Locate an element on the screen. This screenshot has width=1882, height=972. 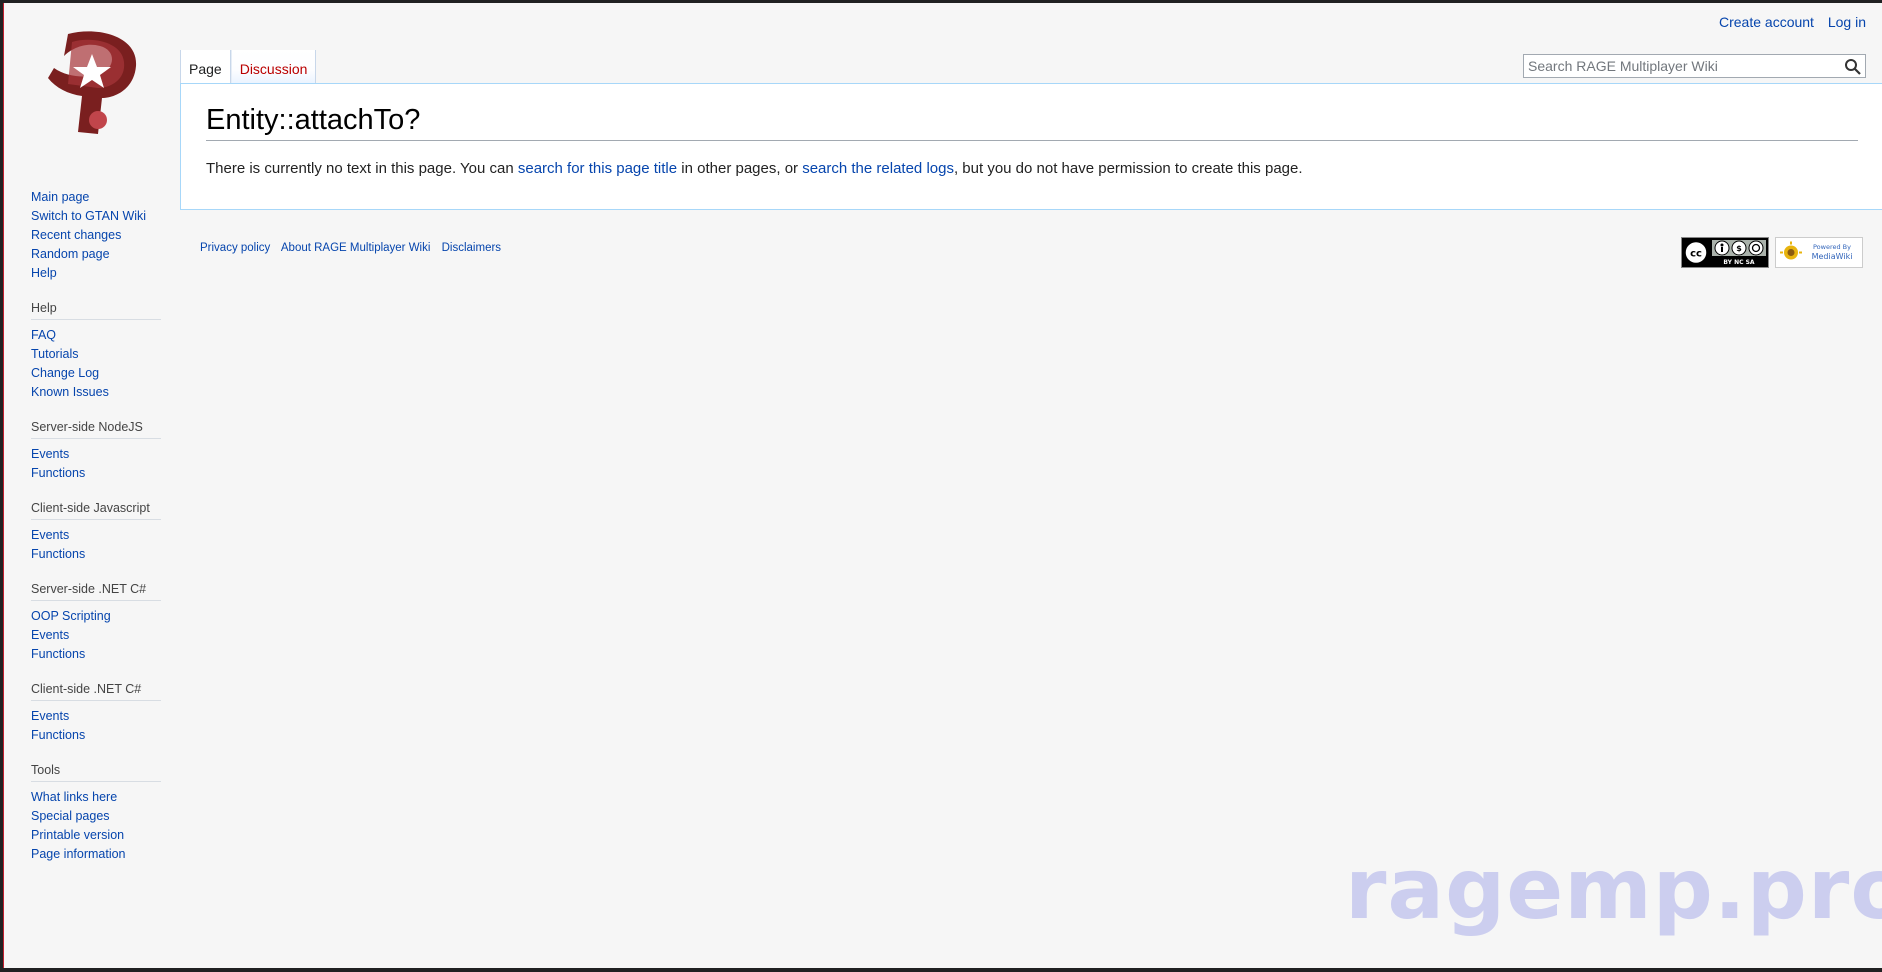
sidebar-item-change-log: Change Log is located at coordinates (96, 373).